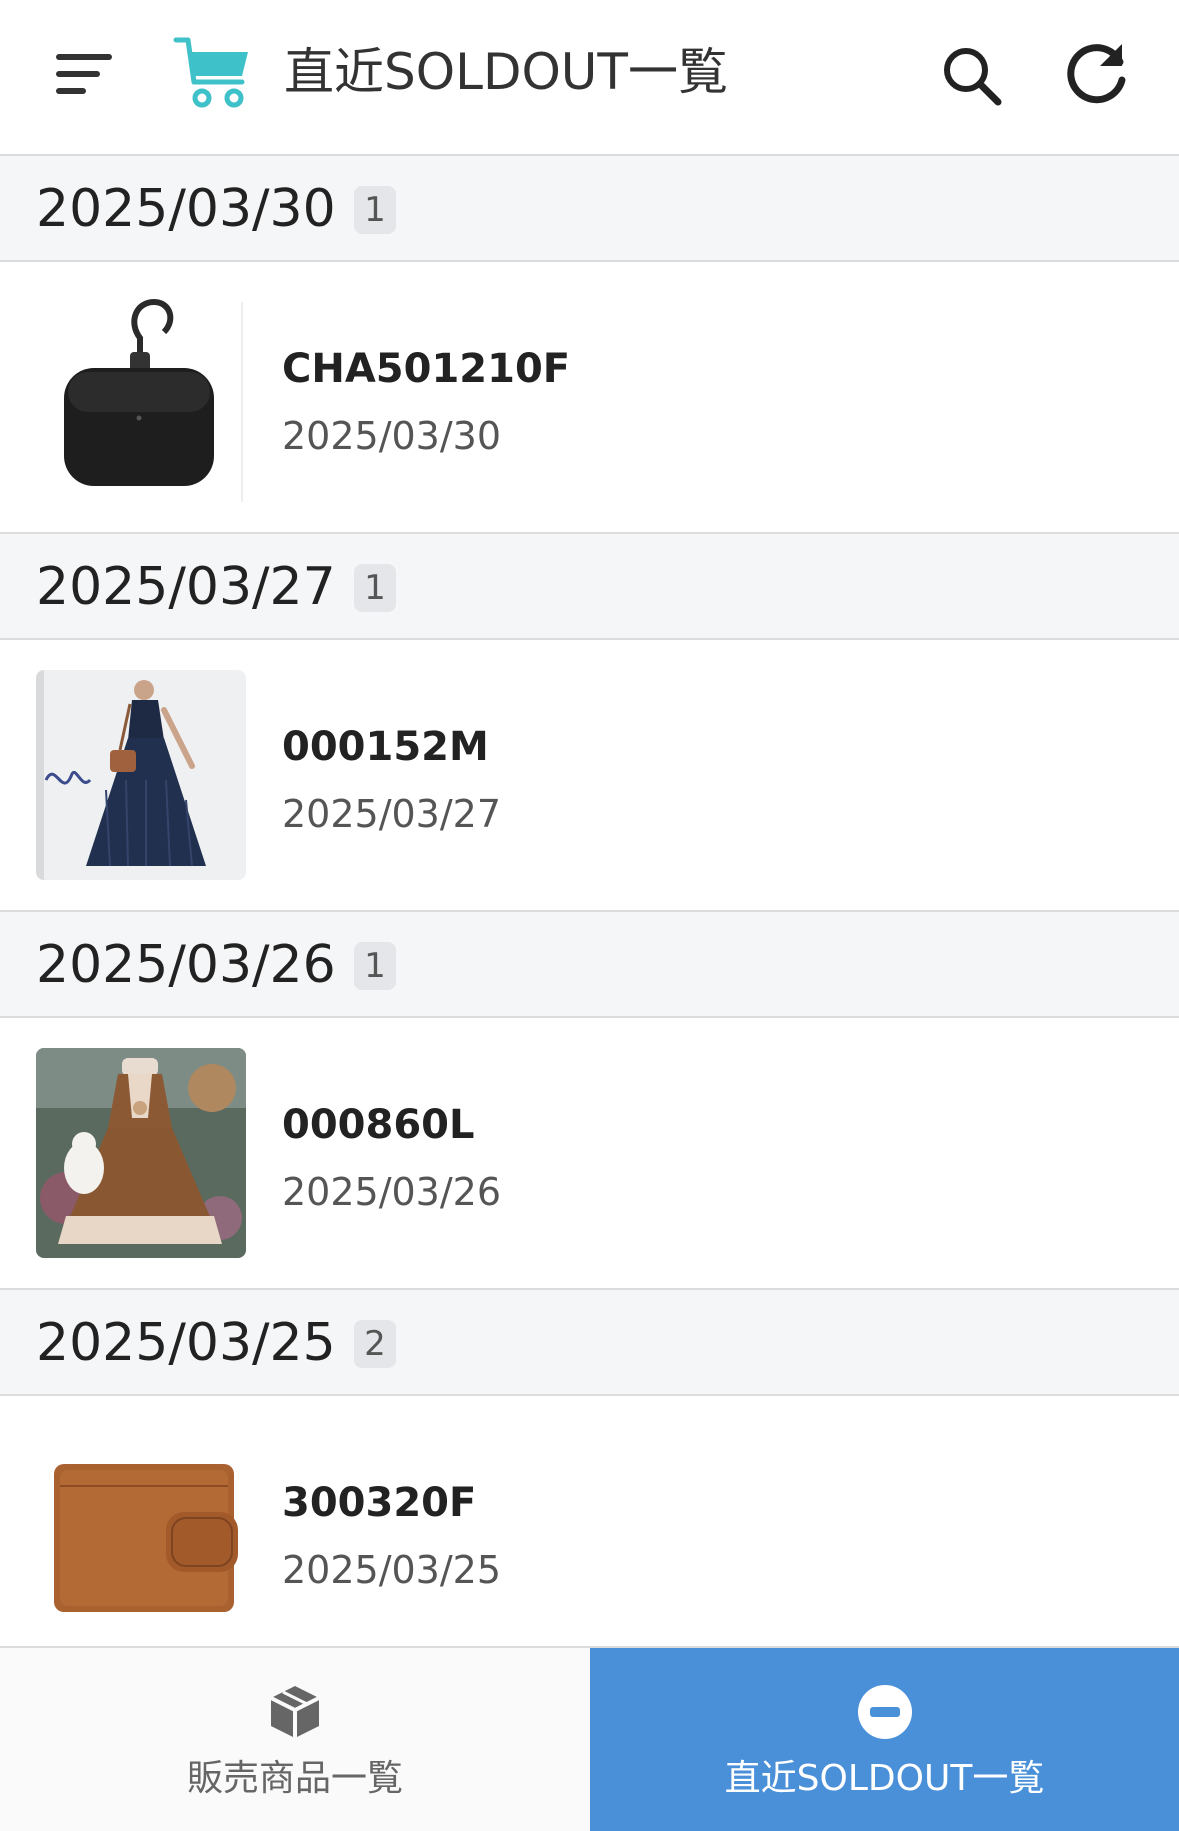 Image resolution: width=1179 pixels, height=1831 pixels. I want to click on minus-circle-icon, so click(885, 1712).